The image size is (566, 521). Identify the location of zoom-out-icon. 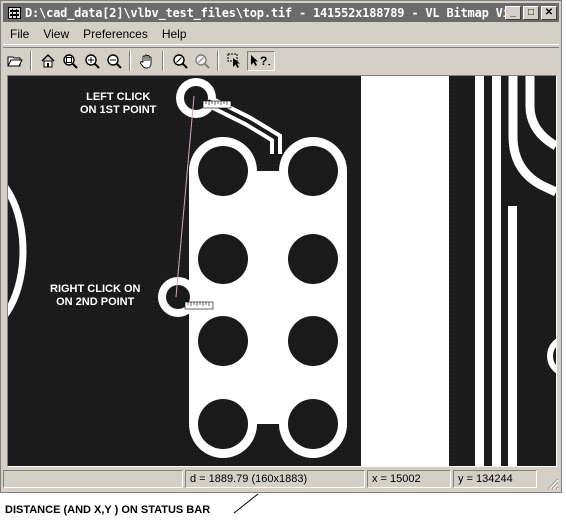
(114, 61).